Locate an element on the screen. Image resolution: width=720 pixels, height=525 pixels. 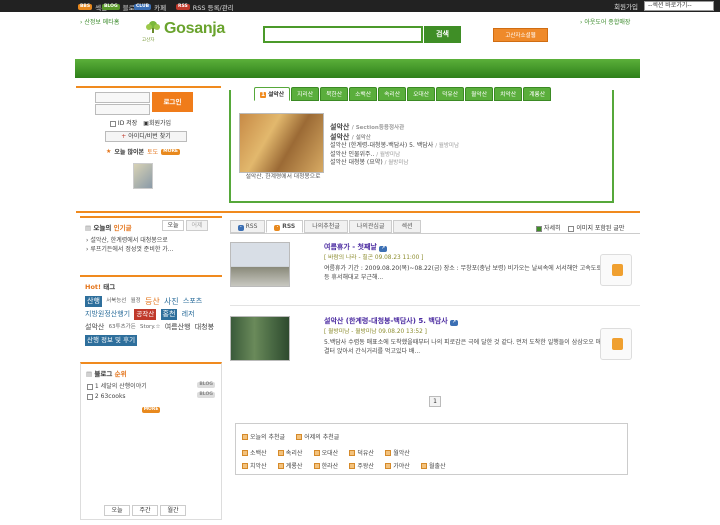
tag-item: 63투츠가든 is located at coordinates (122, 327).